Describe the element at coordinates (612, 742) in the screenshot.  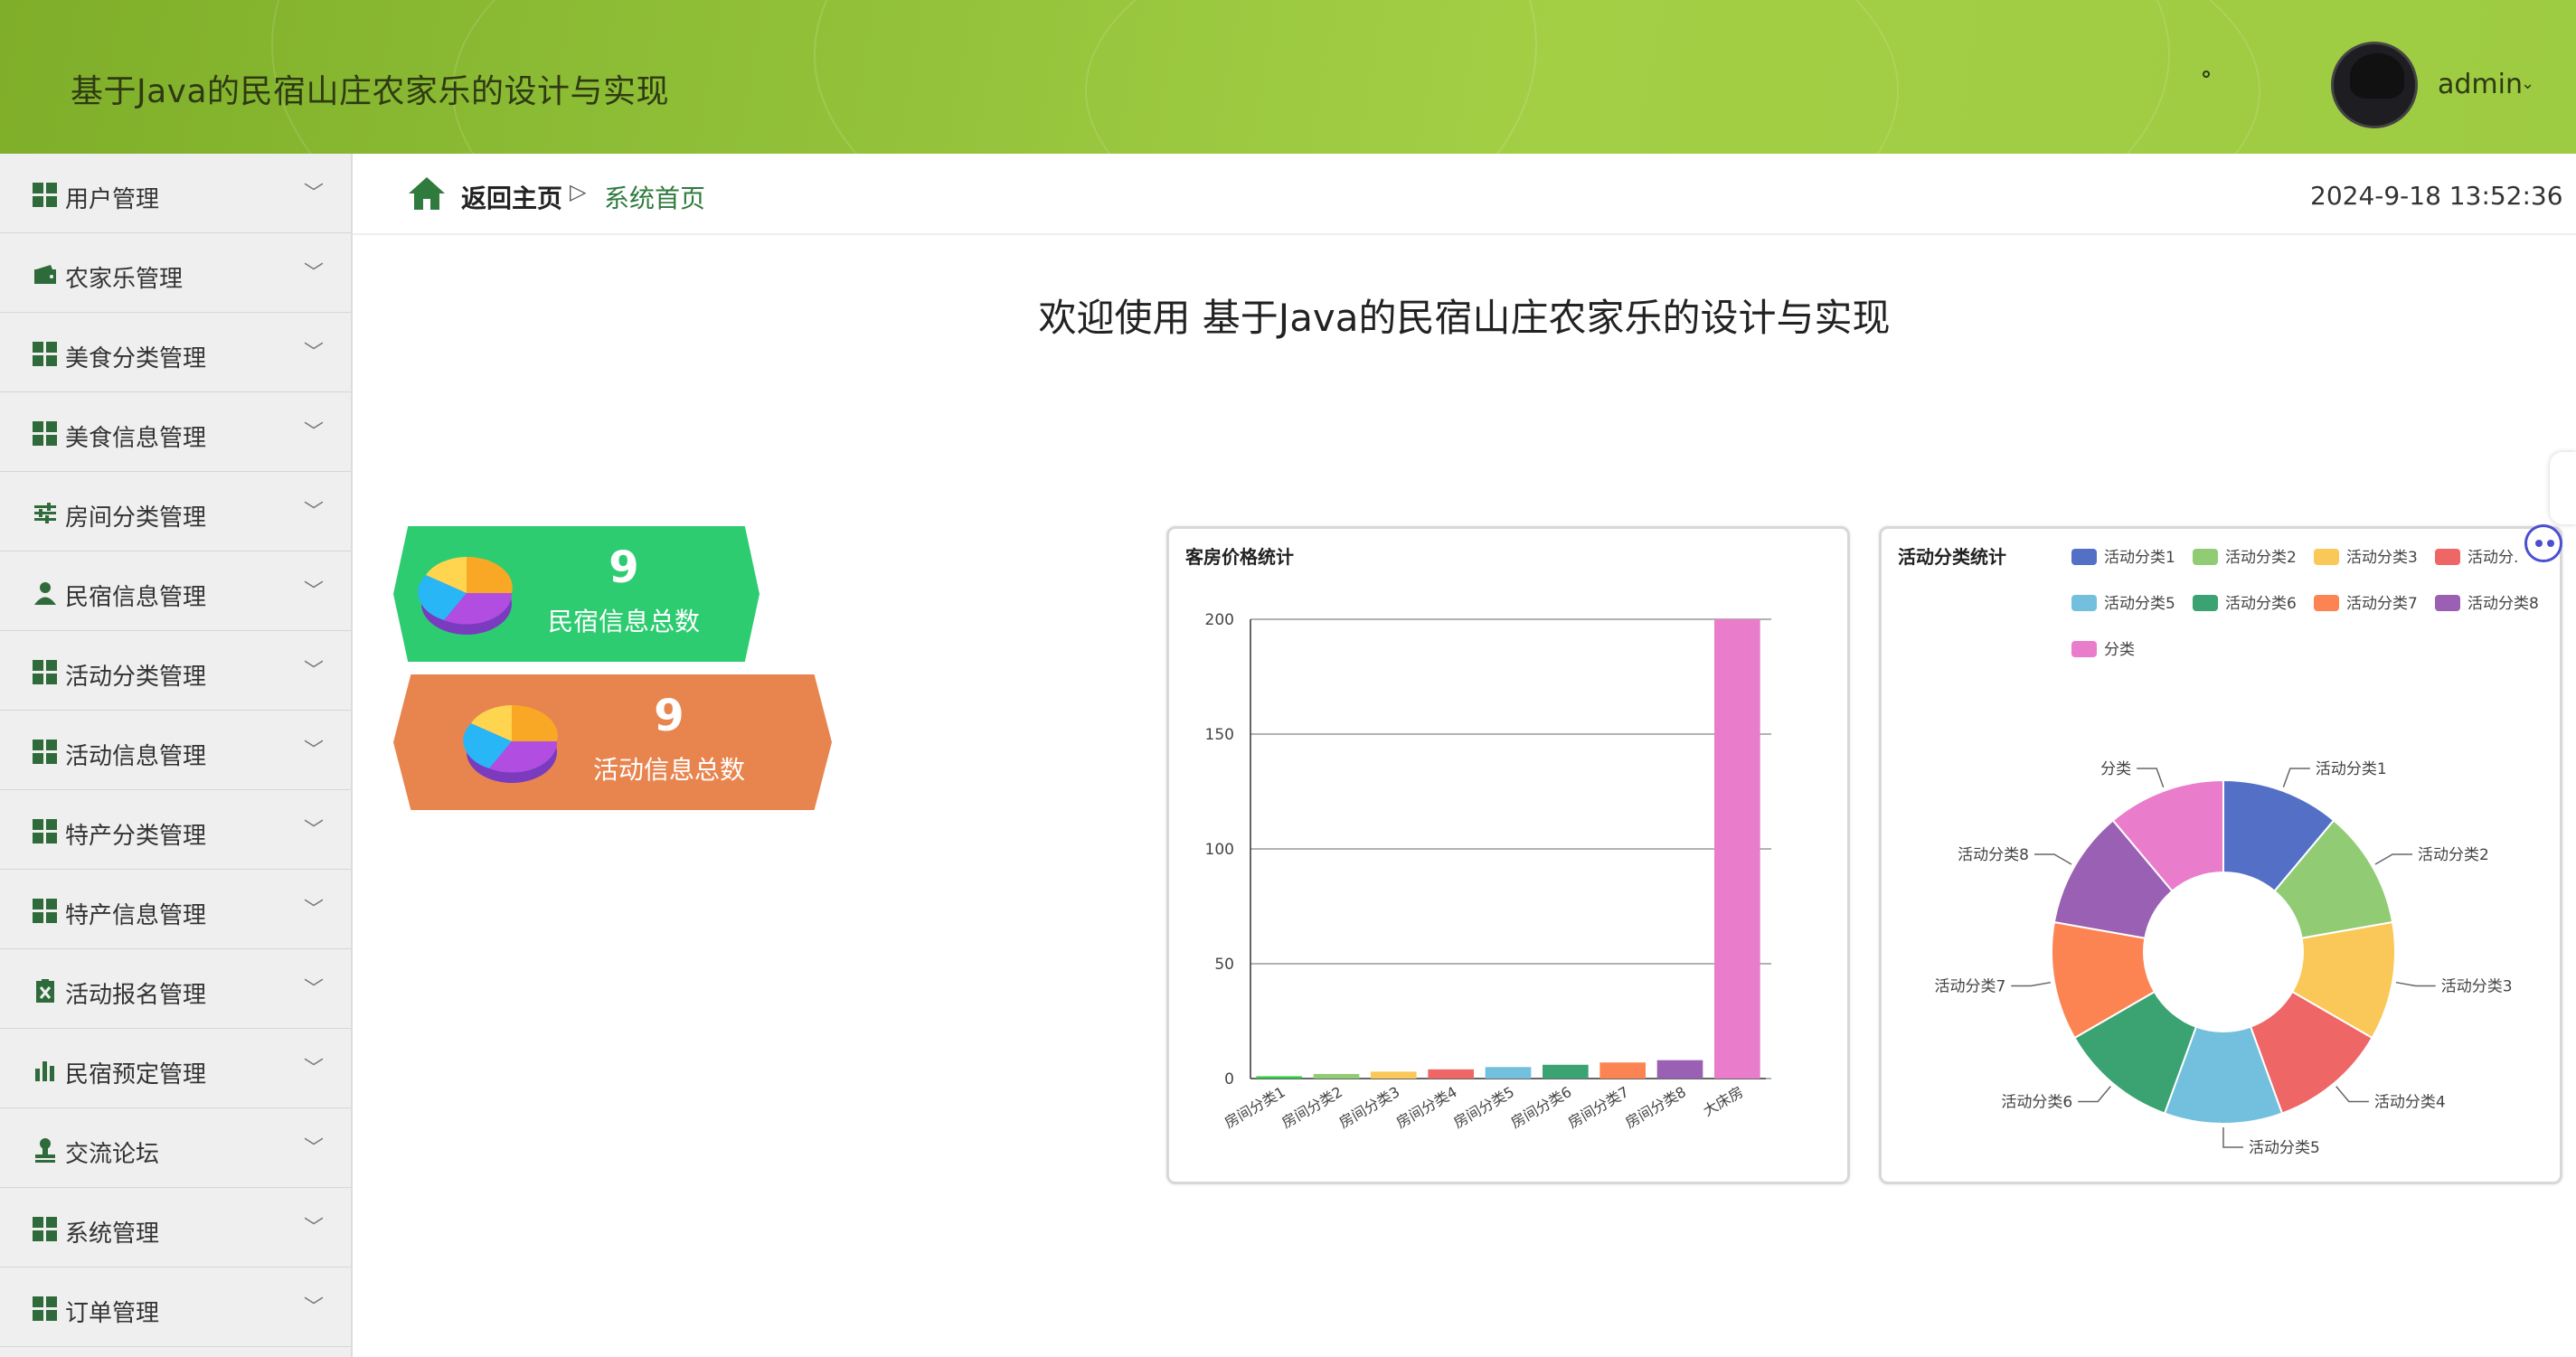
I see `stat-card-activity: 9 活动信息总数` at that location.